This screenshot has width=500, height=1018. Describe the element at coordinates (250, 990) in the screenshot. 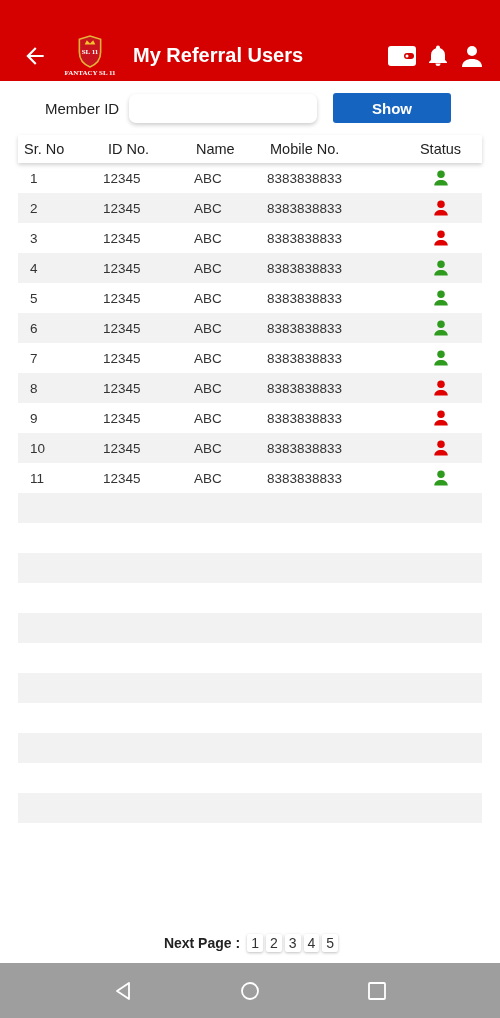

I see `home-icon` at that location.